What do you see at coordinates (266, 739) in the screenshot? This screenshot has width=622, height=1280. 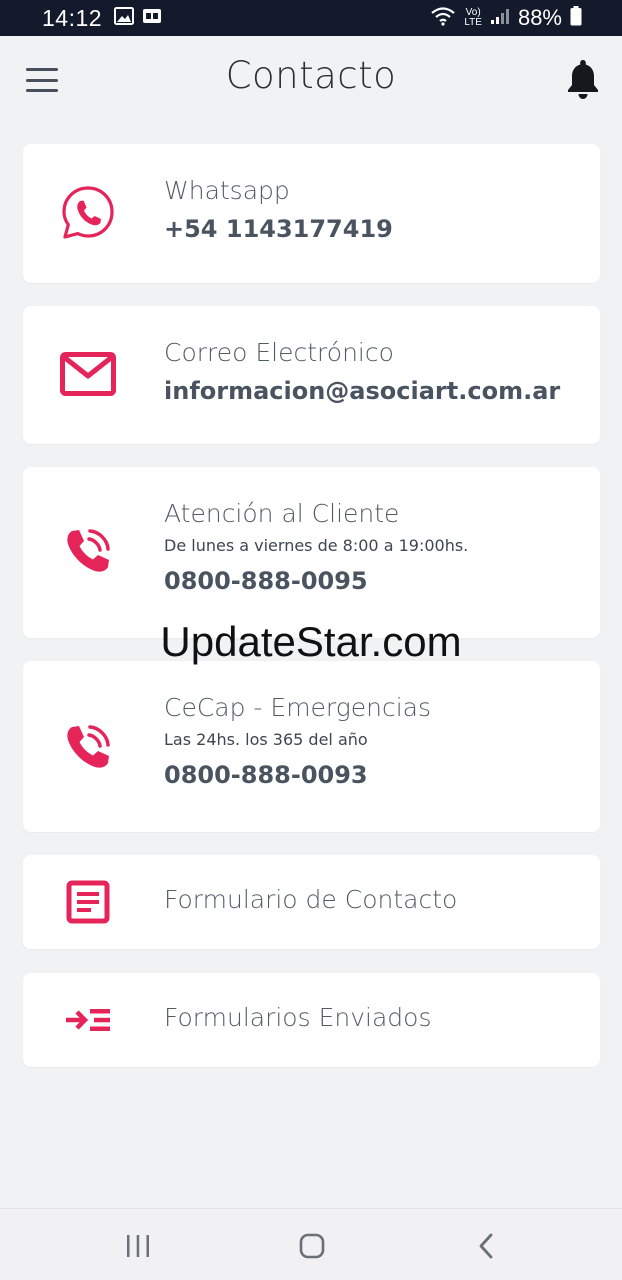 I see `contact-hours: Las 24hs. los 365 del año` at bounding box center [266, 739].